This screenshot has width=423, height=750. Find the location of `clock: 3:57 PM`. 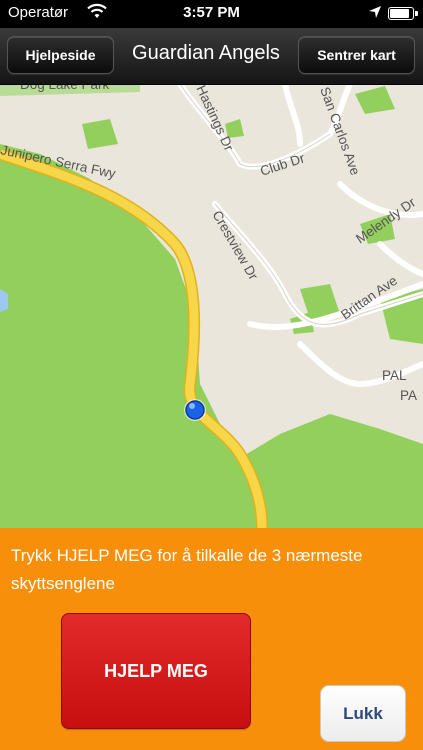

clock: 3:57 PM is located at coordinates (211, 12).